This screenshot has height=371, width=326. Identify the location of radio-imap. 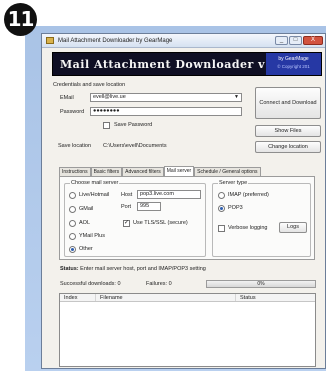
(221, 195).